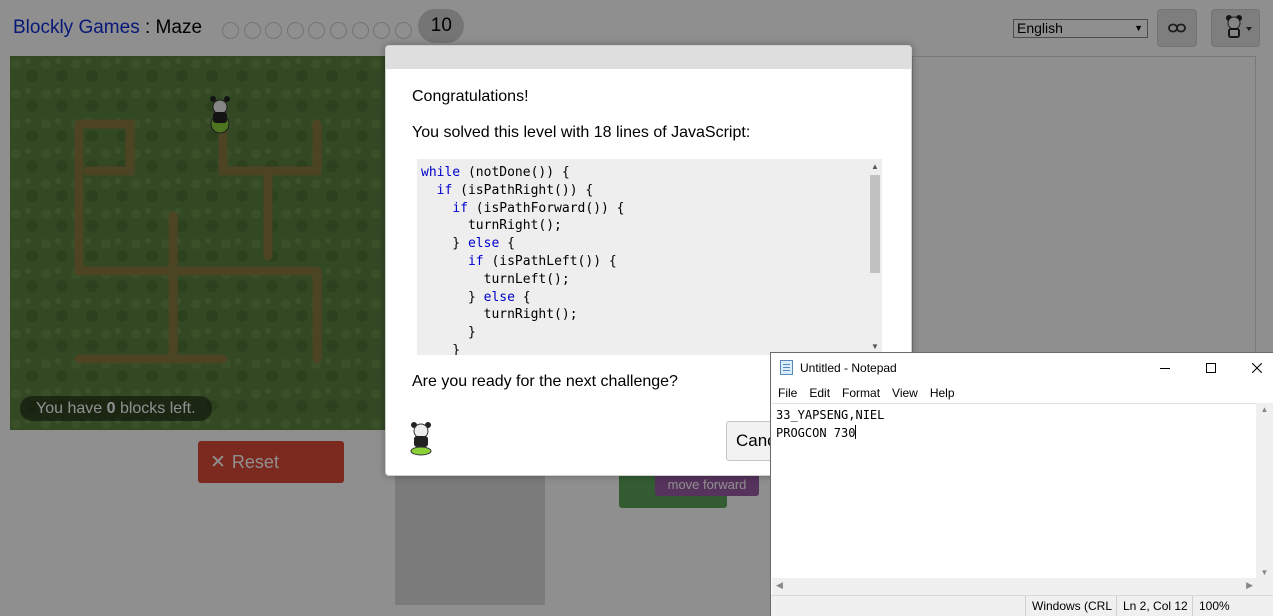 This screenshot has height=616, width=1273. What do you see at coordinates (515, 190) in the screenshot?
I see `code-line: if (isPathRight()) {` at bounding box center [515, 190].